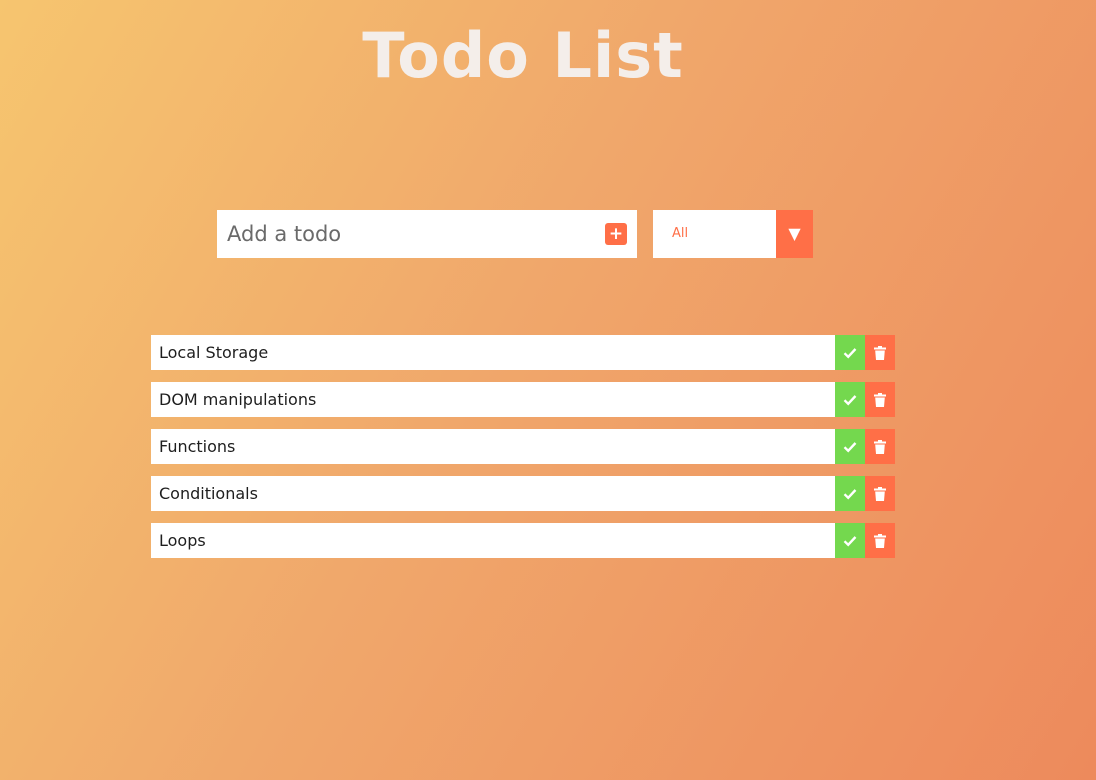 The height and width of the screenshot is (780, 1096). Describe the element at coordinates (182, 540) in the screenshot. I see `todo-text: Loops` at that location.